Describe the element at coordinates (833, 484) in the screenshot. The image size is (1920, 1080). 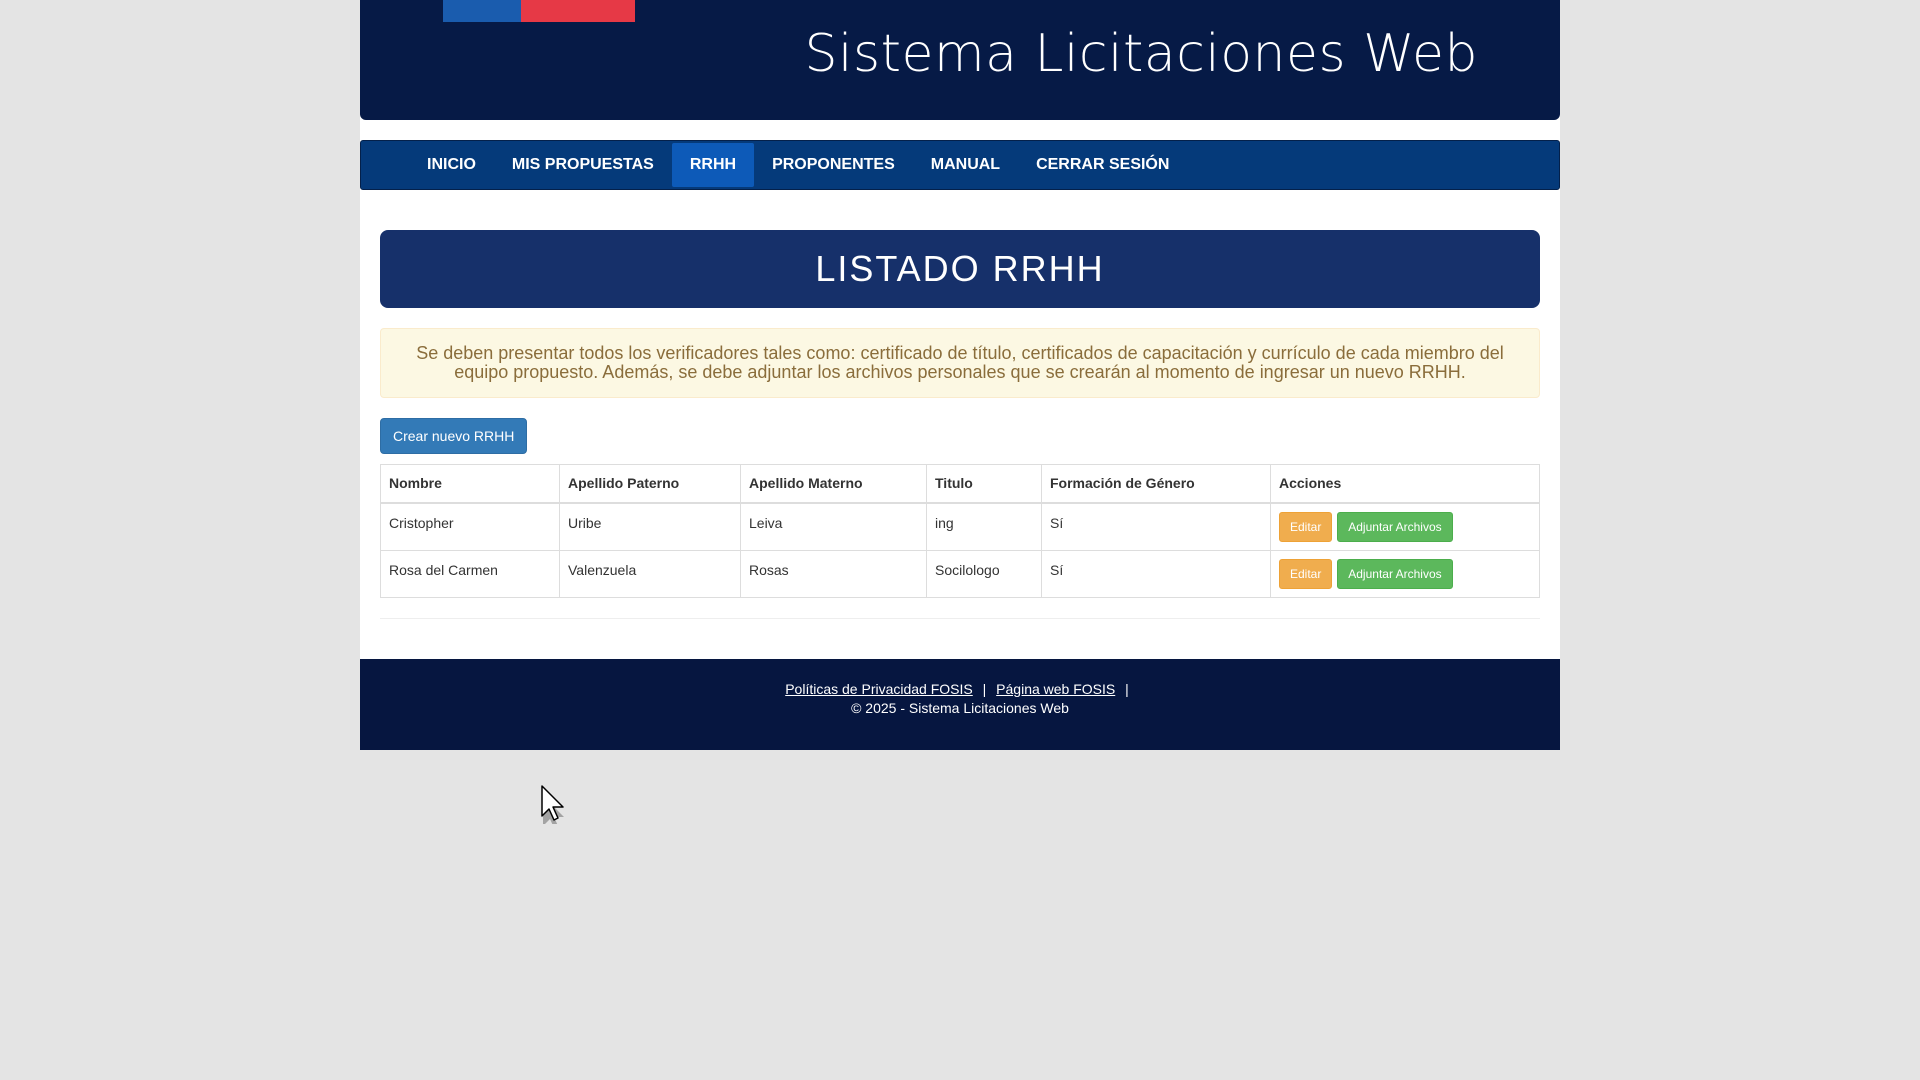
I see `column-header-apellido-materno: Apellido Materno` at that location.